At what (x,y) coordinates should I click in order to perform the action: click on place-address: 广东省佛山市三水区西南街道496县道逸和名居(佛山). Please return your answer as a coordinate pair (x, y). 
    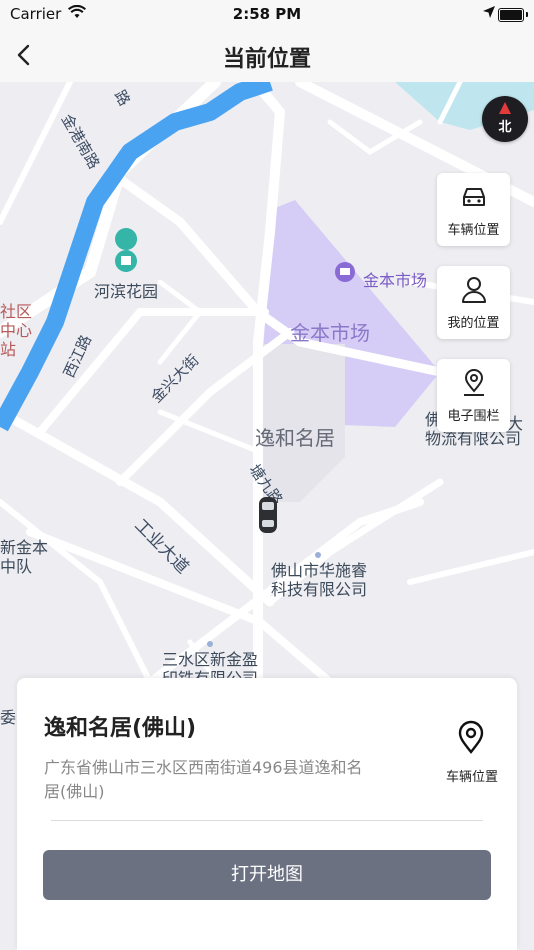
    Looking at the image, I should click on (203, 779).